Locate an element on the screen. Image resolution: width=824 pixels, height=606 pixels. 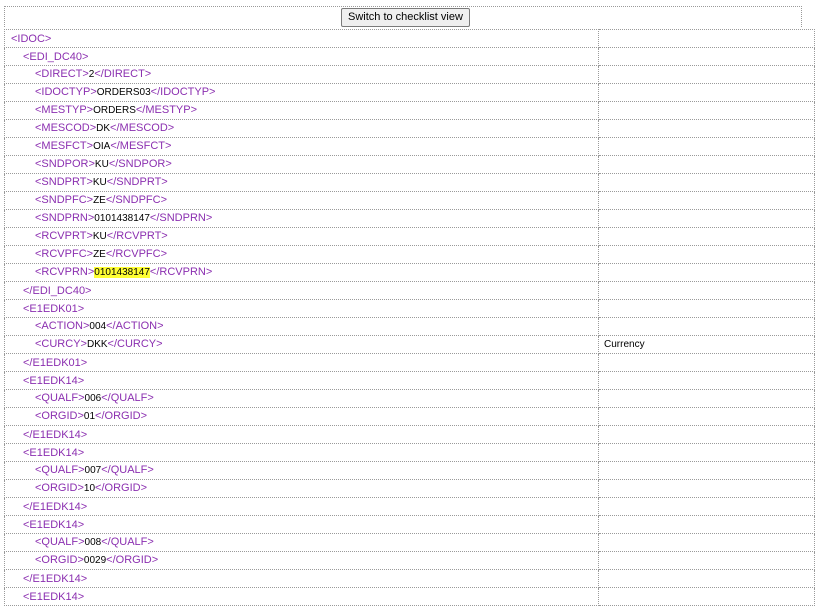
xml-cell: <RCVPRT>KU</RCVPRT> is located at coordinates (301, 236).